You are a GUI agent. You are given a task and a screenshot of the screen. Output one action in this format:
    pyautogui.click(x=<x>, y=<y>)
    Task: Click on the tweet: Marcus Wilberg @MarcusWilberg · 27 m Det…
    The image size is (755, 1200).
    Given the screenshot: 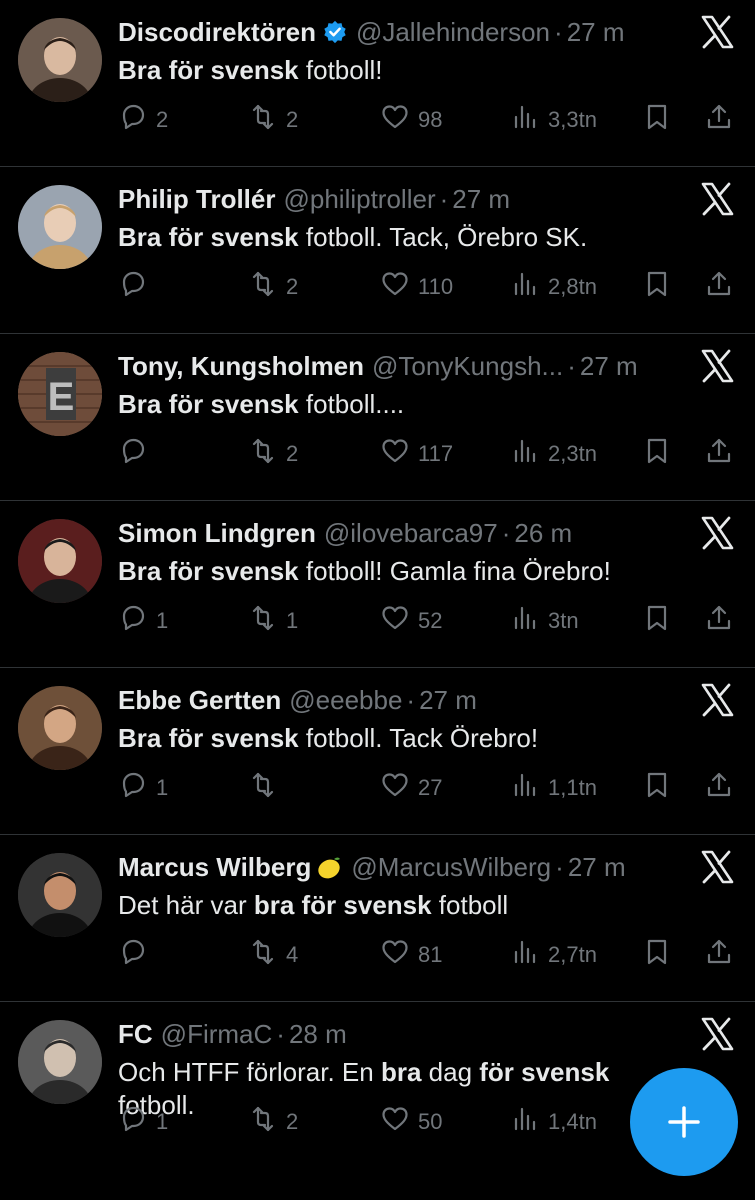 What is the action you would take?
    pyautogui.click(x=377, y=918)
    